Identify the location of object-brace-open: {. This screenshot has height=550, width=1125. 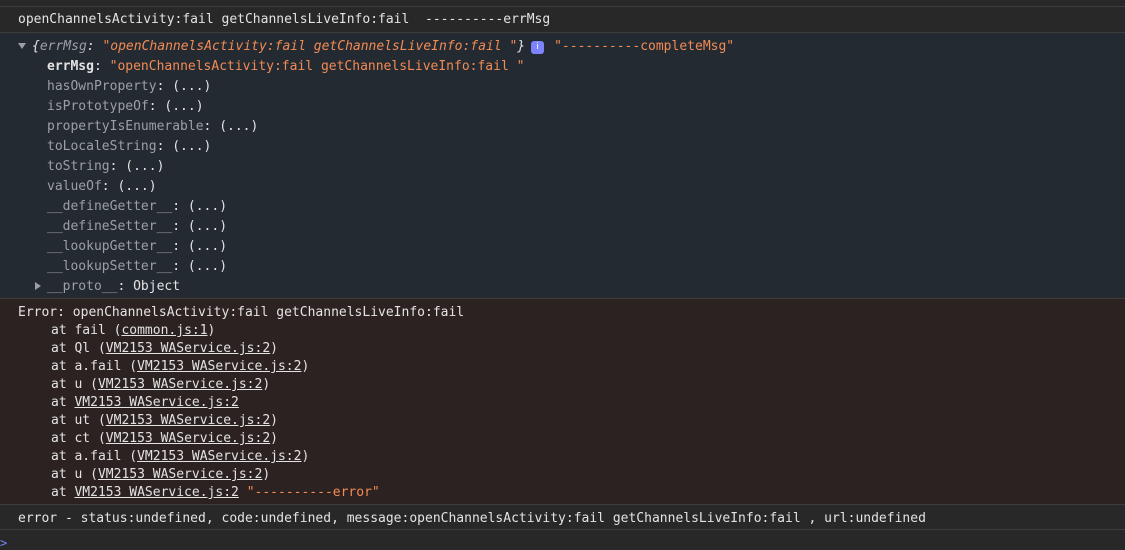
(36, 46).